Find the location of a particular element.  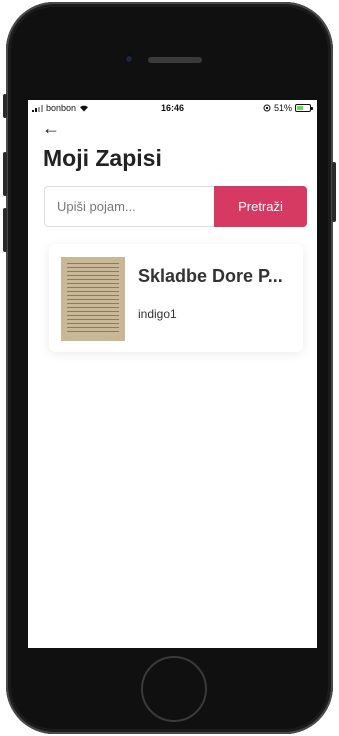

page-title: Moji Zapisi is located at coordinates (102, 158).